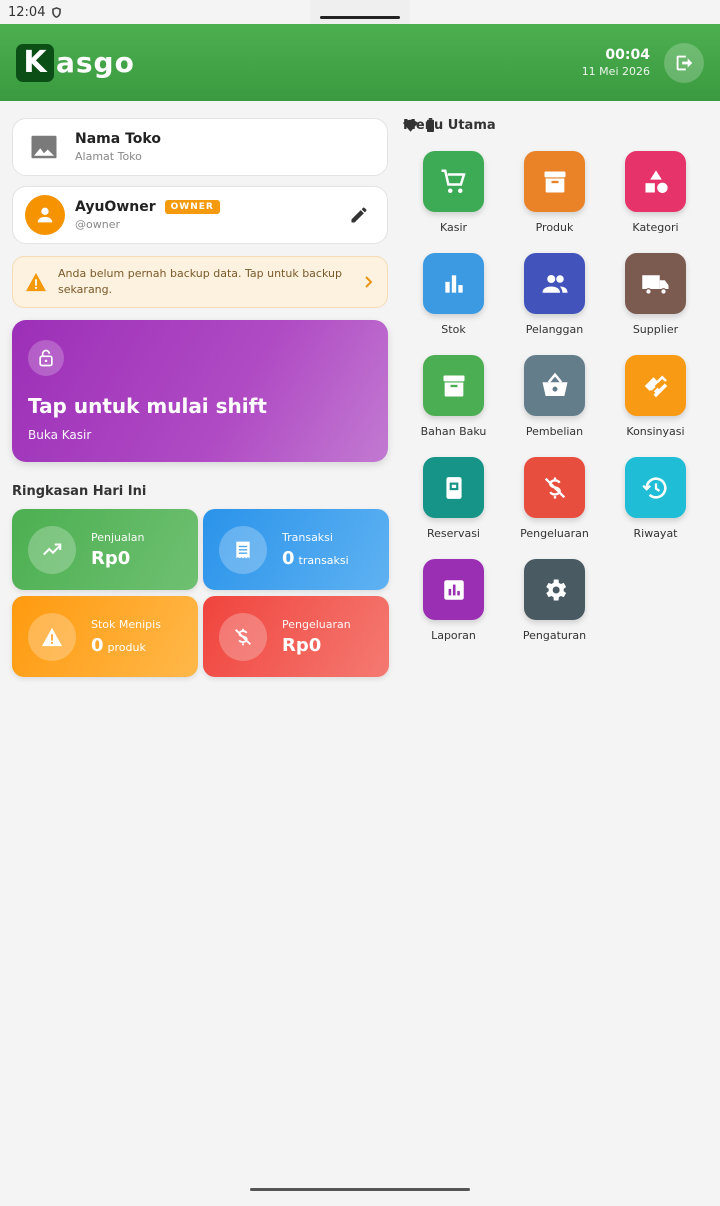 Image resolution: width=720 pixels, height=1206 pixels. What do you see at coordinates (554, 283) in the screenshot?
I see `people-icon` at bounding box center [554, 283].